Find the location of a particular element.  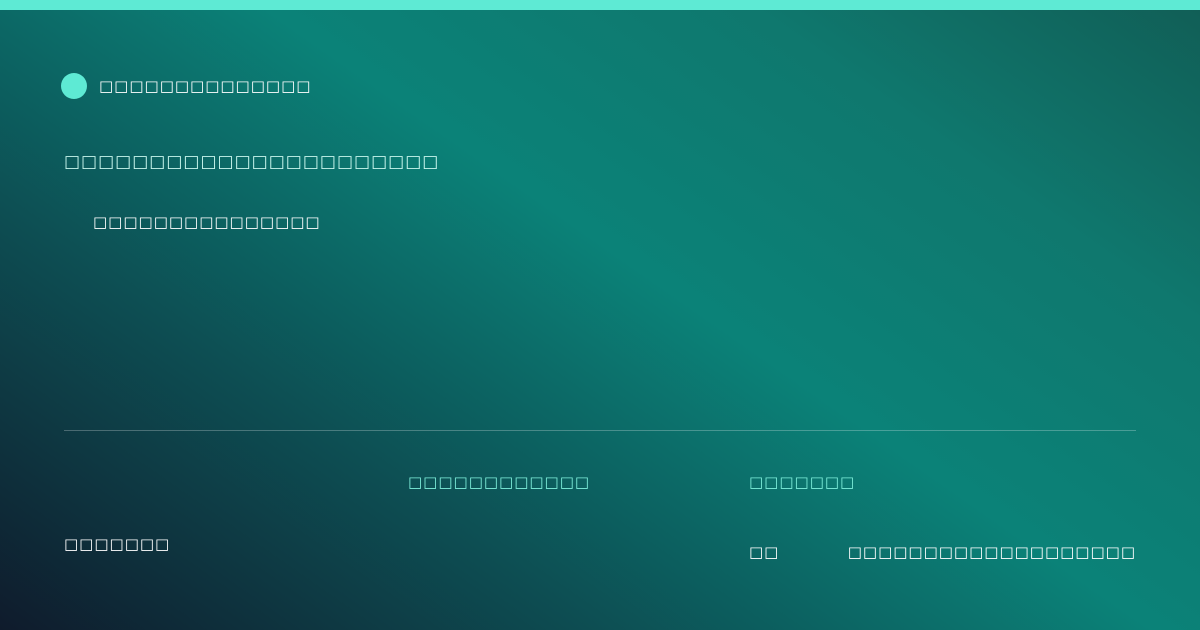

footer-right-text: □□□□□□□□□□□□□□□□□□□ is located at coordinates (991, 552).